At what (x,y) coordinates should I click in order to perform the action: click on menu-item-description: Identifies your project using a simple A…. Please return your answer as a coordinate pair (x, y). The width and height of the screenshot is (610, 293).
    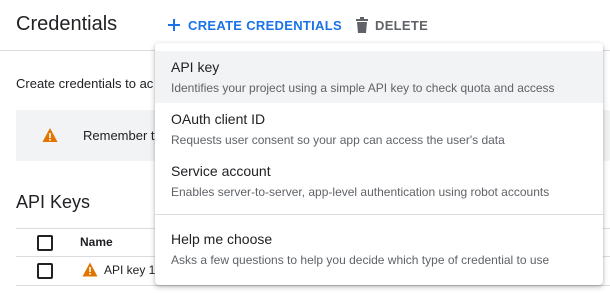
    Looking at the image, I should click on (363, 88).